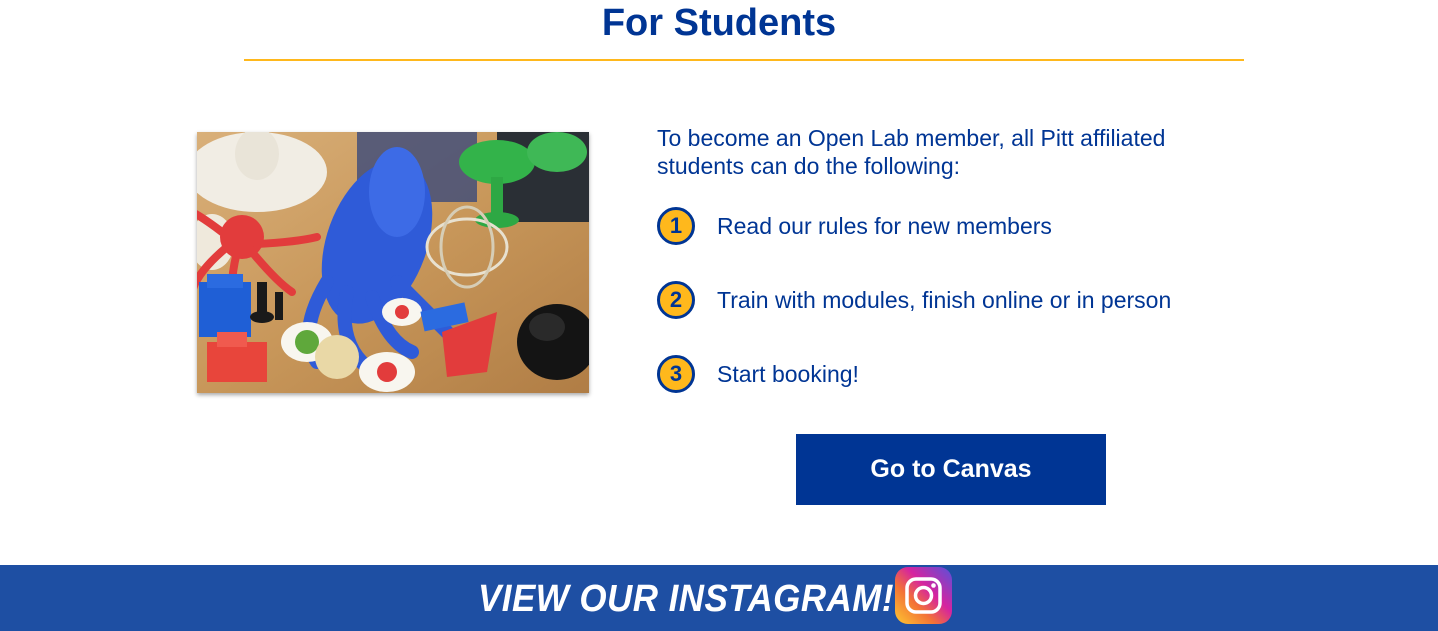 The image size is (1438, 631). I want to click on title-divider, so click(744, 60).